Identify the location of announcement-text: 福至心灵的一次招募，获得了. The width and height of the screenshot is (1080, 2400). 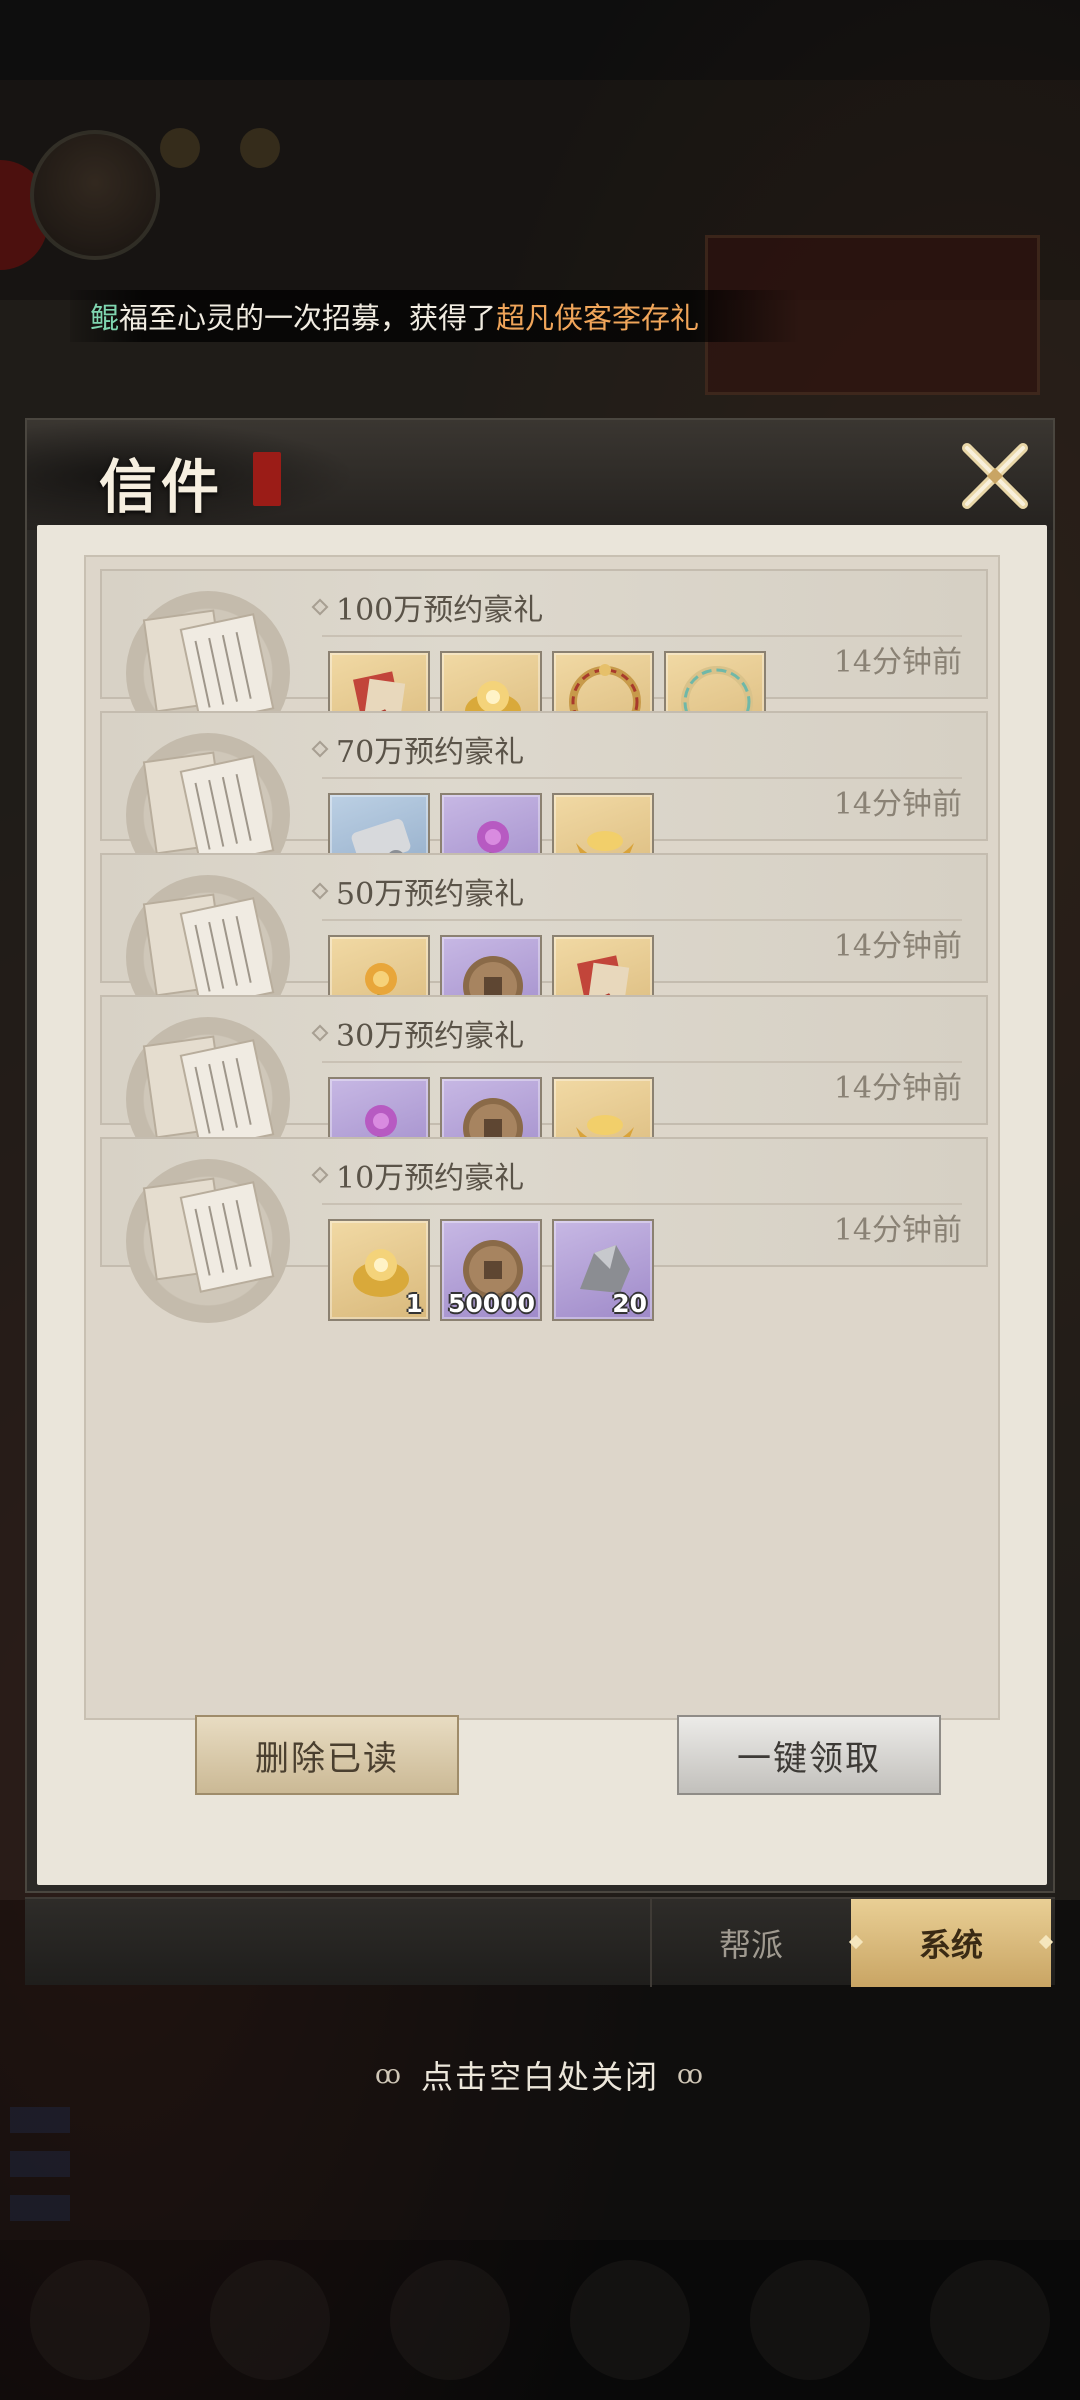
(308, 318).